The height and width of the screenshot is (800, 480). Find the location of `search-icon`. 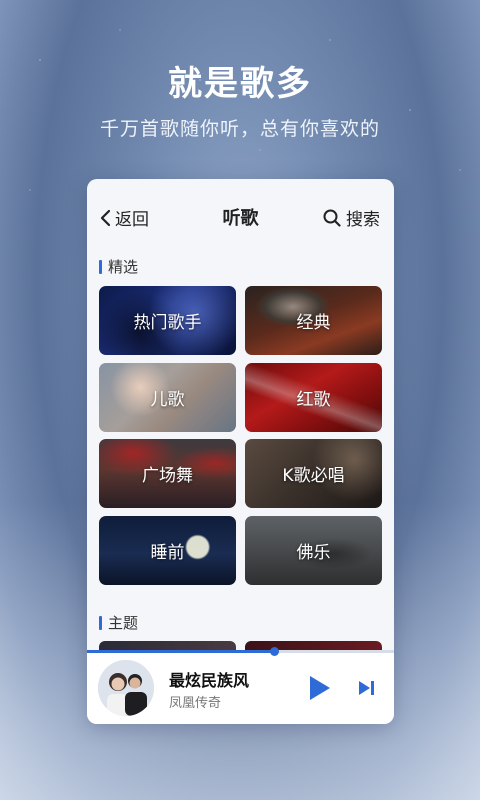

search-icon is located at coordinates (332, 218).